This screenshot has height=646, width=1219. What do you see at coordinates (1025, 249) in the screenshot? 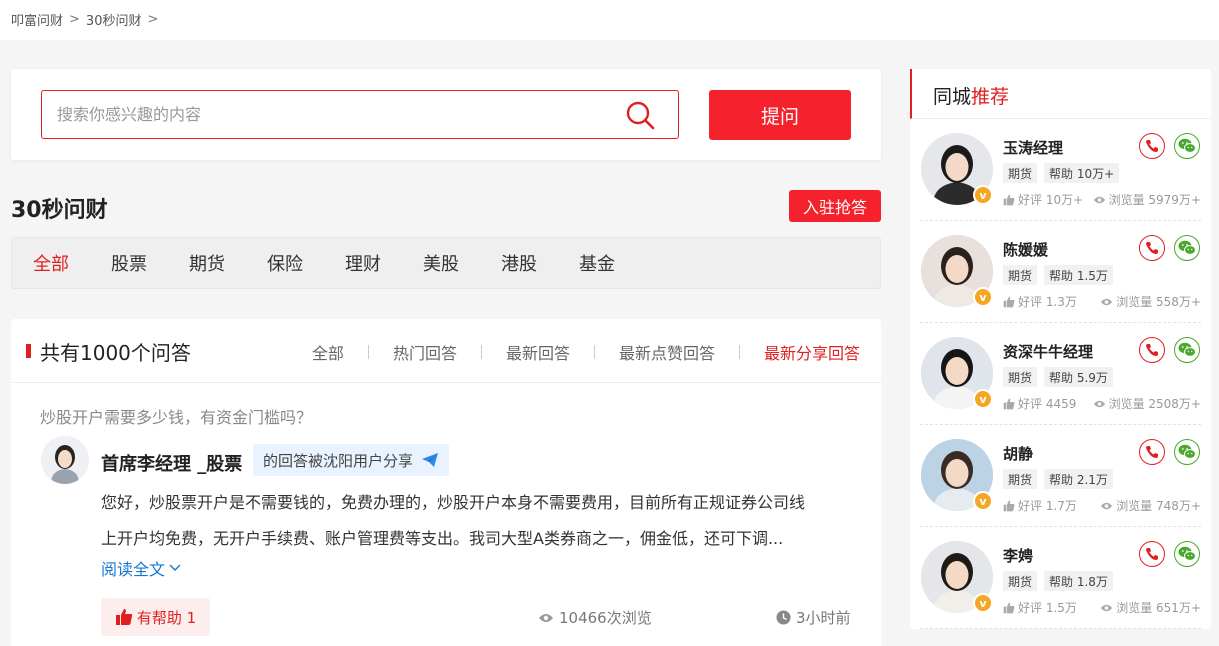
I see `expert-name: 陈媛媛` at bounding box center [1025, 249].